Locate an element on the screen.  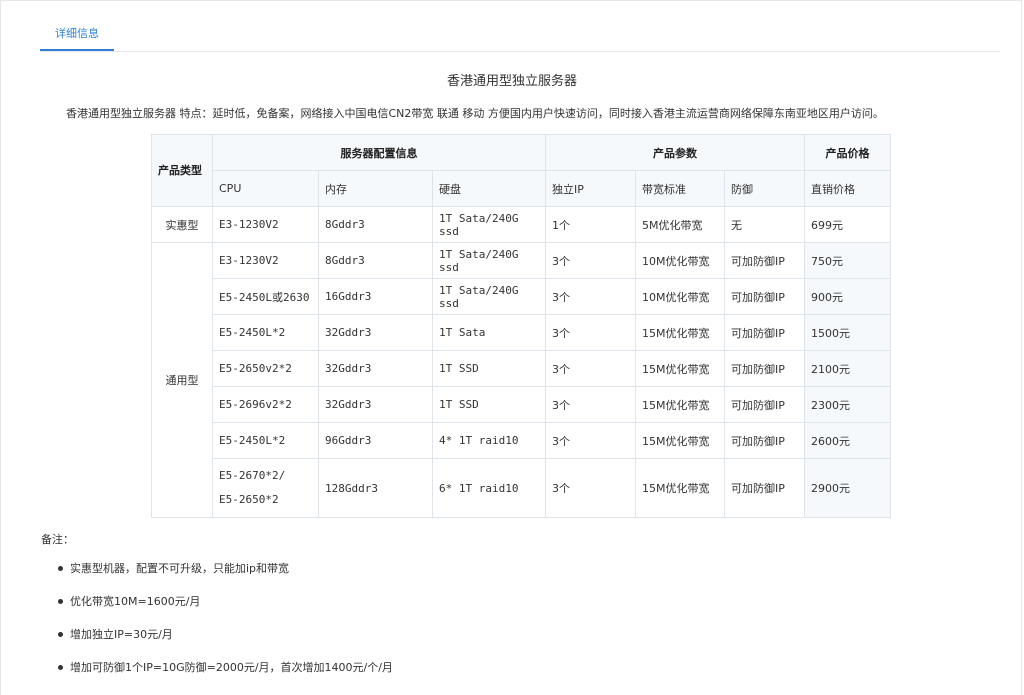
list-item: 增加独立IP=30元/月 is located at coordinates (221, 634).